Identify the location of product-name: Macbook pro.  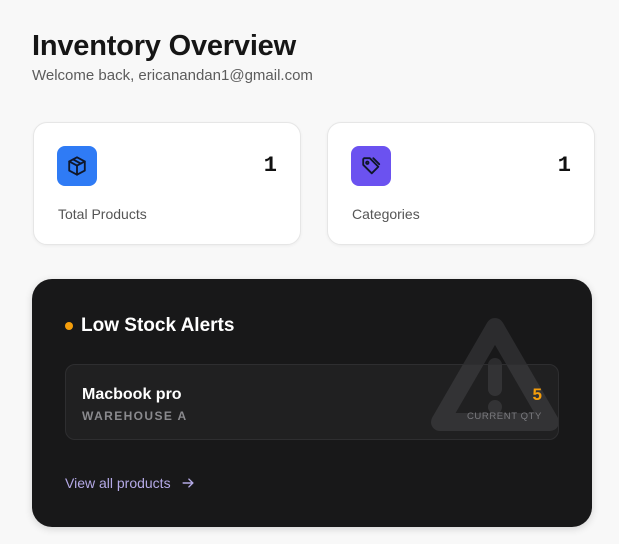
(132, 394).